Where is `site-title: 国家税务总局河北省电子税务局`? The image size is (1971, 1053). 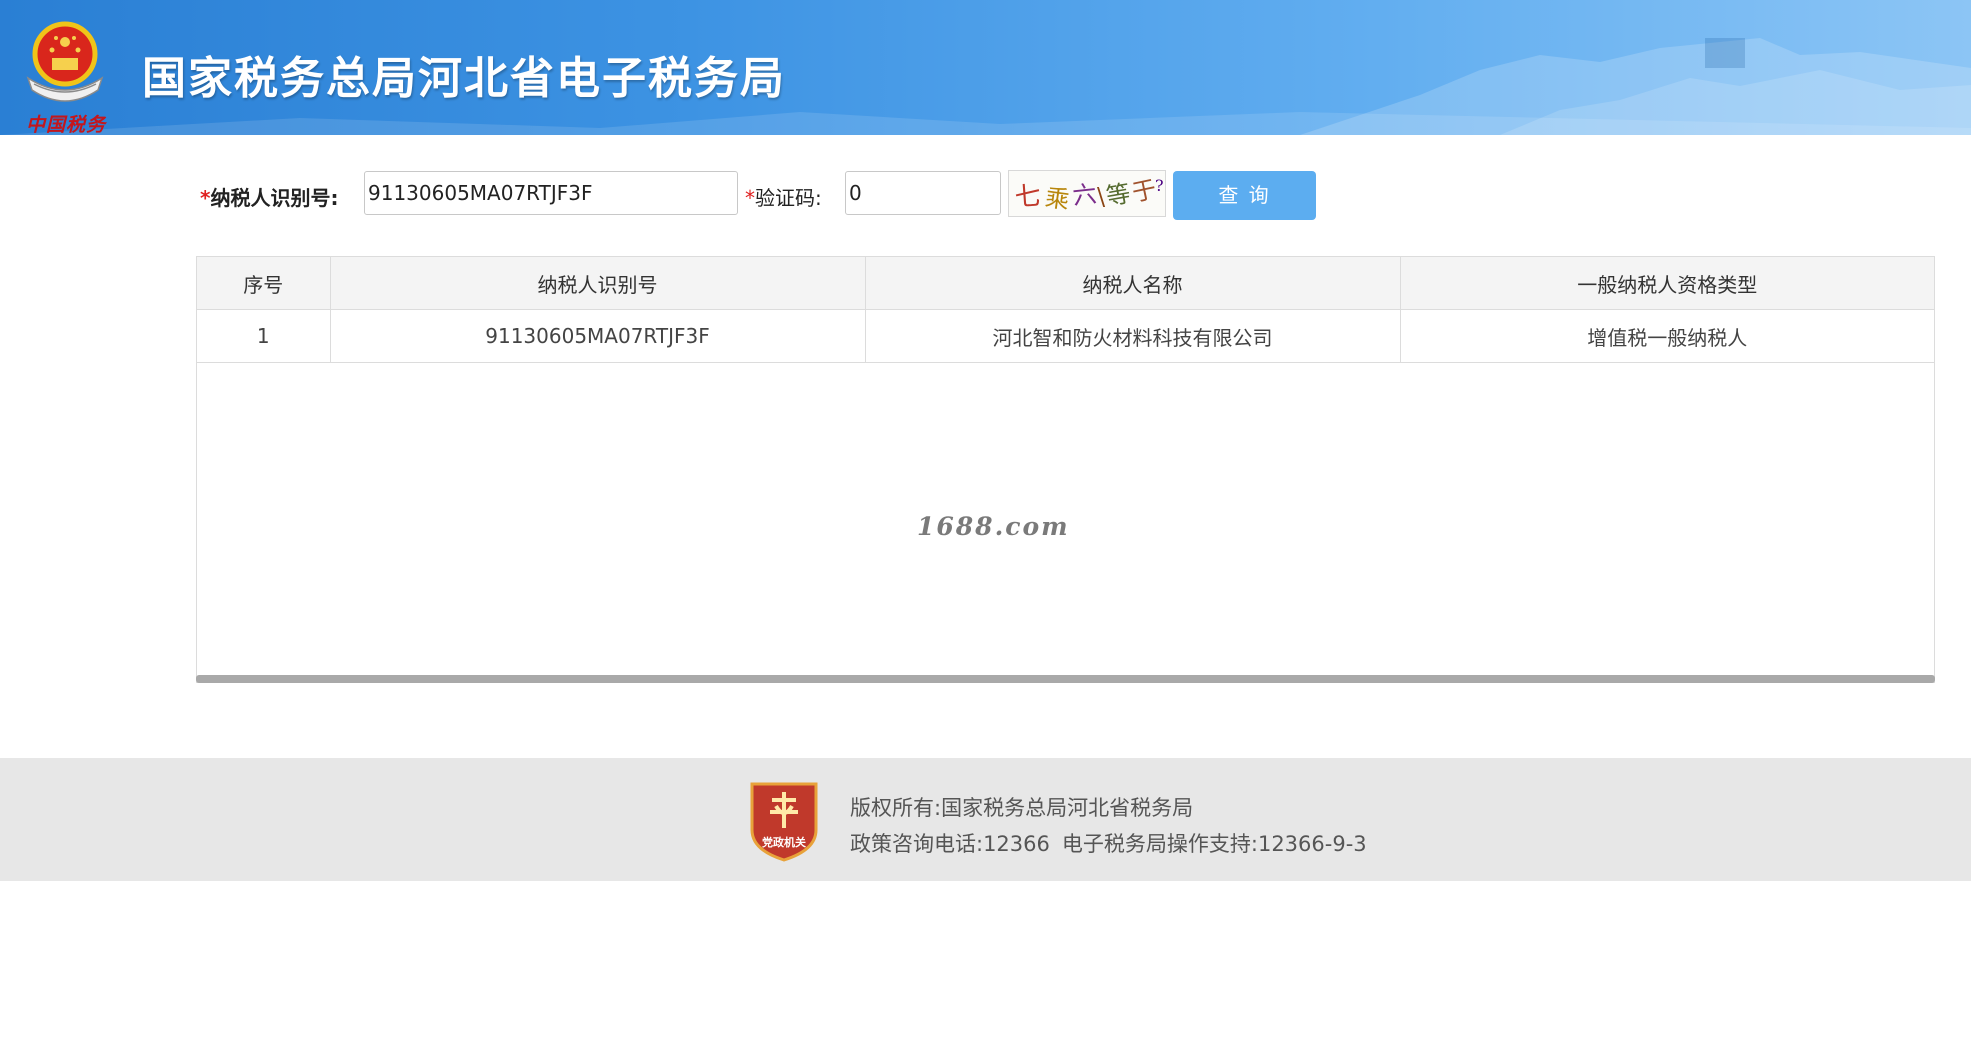 site-title: 国家税务总局河北省电子税务局 is located at coordinates (464, 78).